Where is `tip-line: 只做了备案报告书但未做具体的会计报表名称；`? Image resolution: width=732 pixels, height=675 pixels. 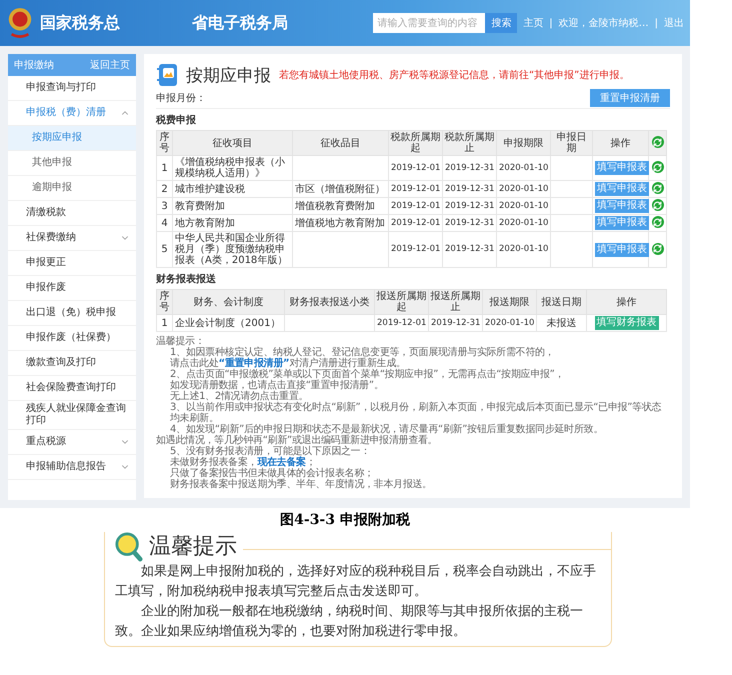 tip-line: 只做了备案报告书但未做具体的会计报表名称； is located at coordinates (271, 473).